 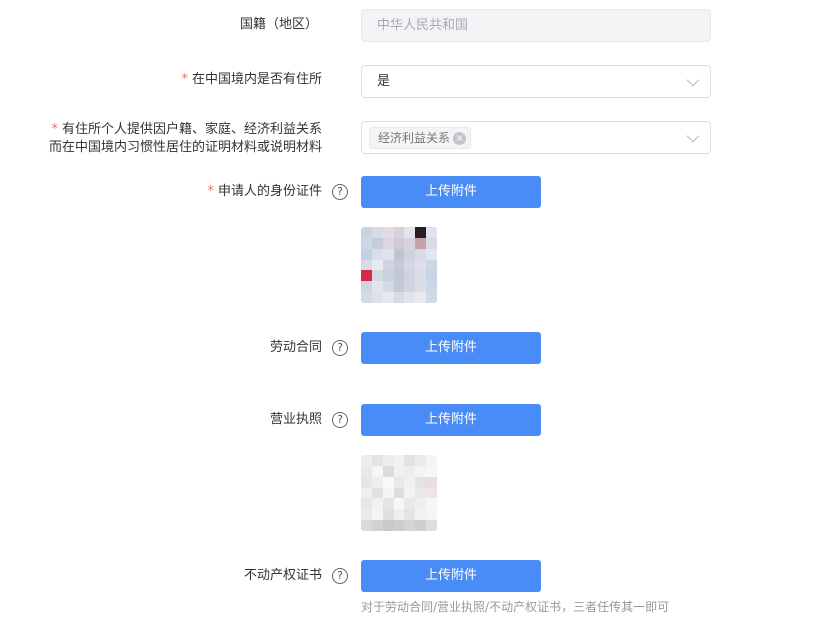 What do you see at coordinates (420, 138) in the screenshot?
I see `selected-tag: 经济利益关系 ×` at bounding box center [420, 138].